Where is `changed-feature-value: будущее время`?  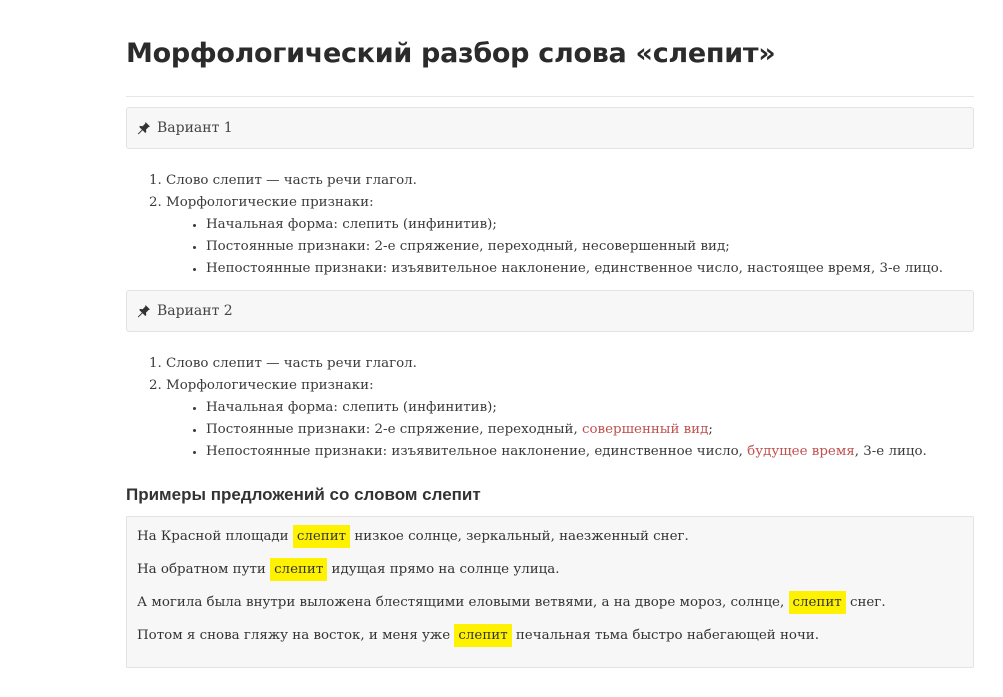 changed-feature-value: будущее время is located at coordinates (801, 451).